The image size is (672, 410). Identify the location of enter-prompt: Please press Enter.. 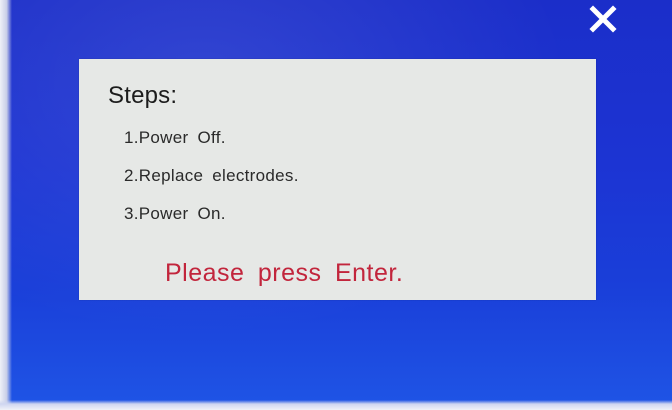
(284, 273).